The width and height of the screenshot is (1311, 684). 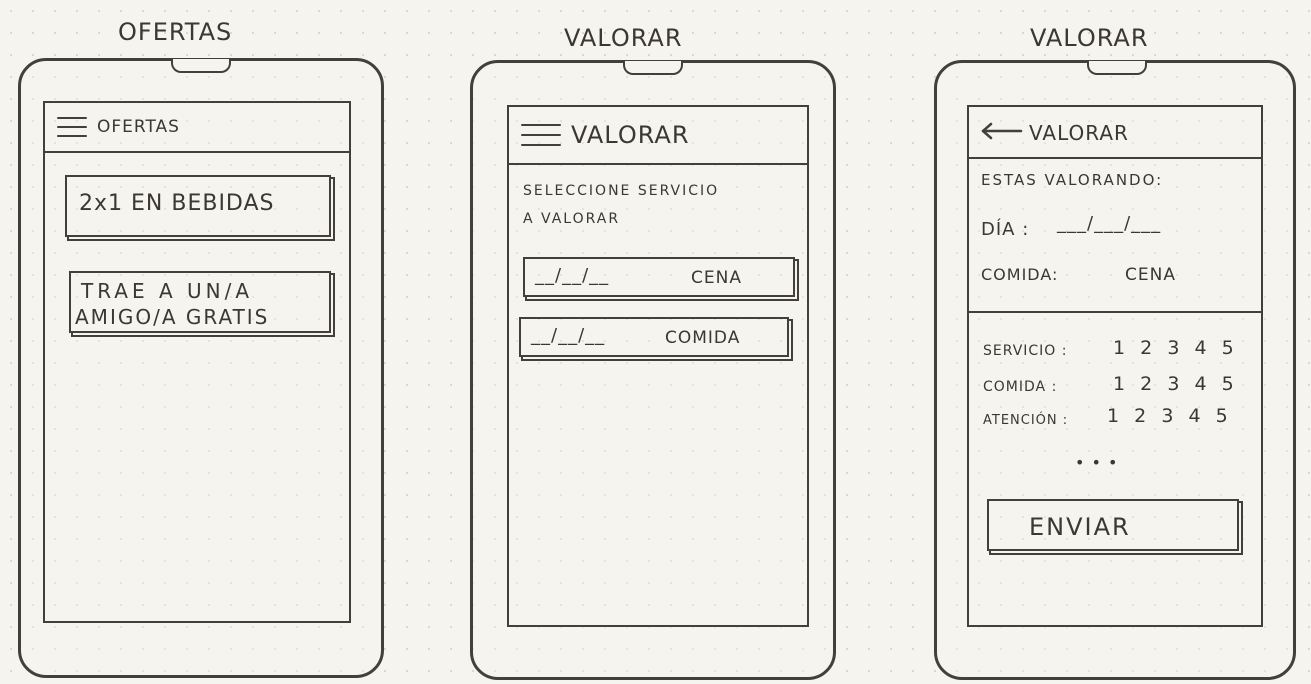 What do you see at coordinates (1026, 420) in the screenshot?
I see `rating-label-atencion: ATENCIÓN :` at bounding box center [1026, 420].